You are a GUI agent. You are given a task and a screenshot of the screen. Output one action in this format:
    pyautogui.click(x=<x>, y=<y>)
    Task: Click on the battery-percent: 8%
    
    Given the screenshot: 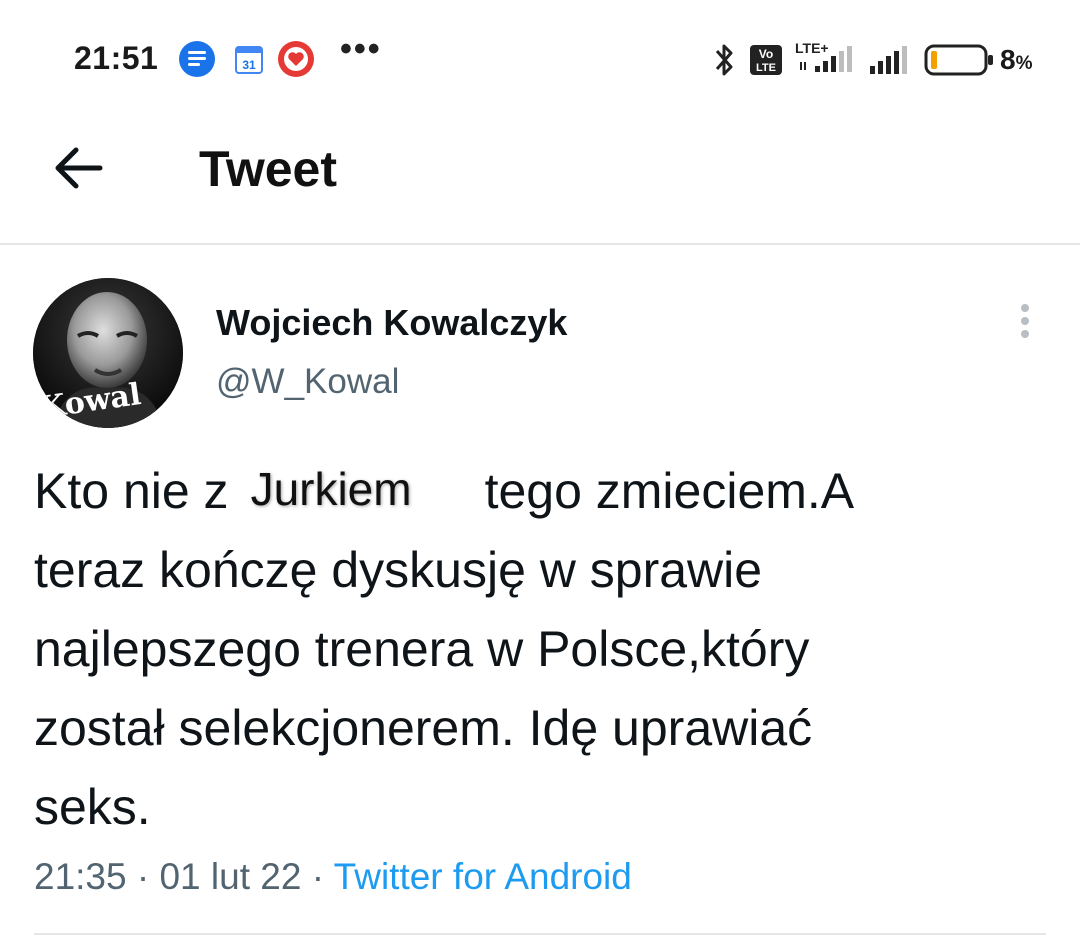 What is the action you would take?
    pyautogui.click(x=1016, y=60)
    